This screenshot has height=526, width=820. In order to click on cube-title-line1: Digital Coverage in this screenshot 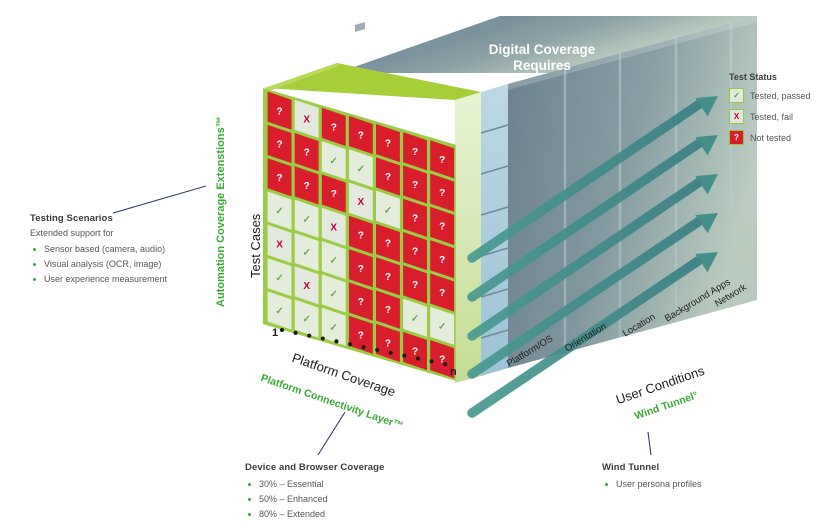, I will do `click(542, 49)`.